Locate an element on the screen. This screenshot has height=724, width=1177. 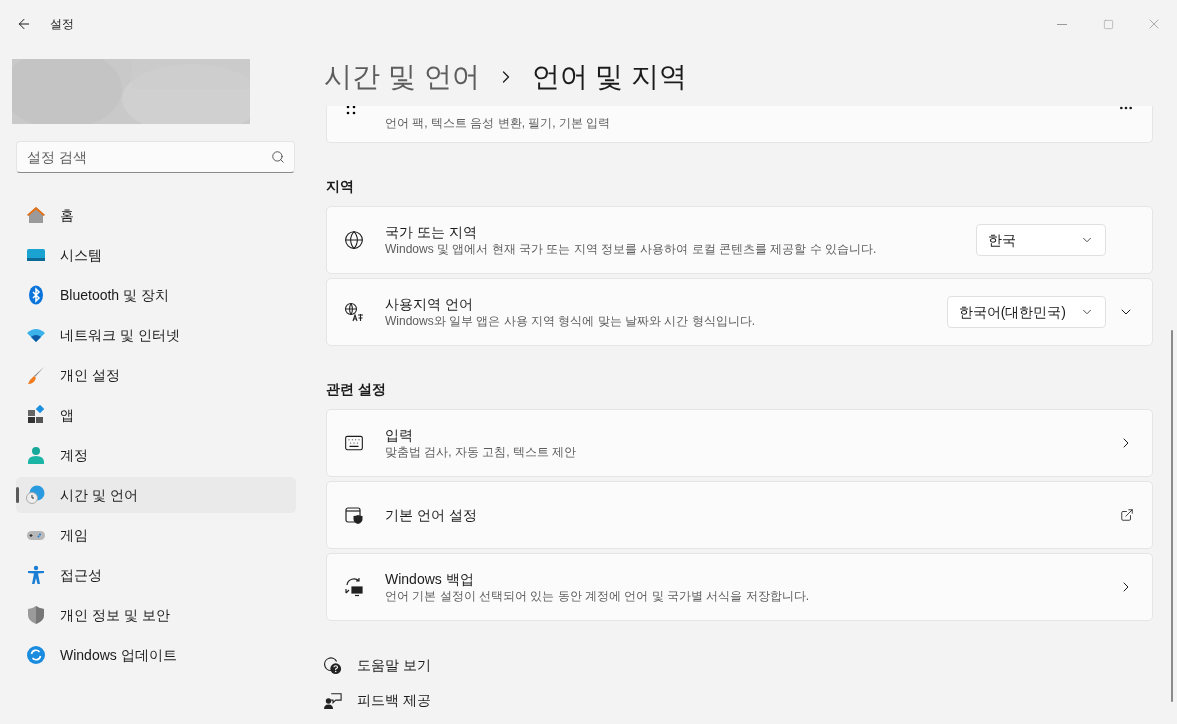
nav-item: 개인 설정 is located at coordinates (156, 375).